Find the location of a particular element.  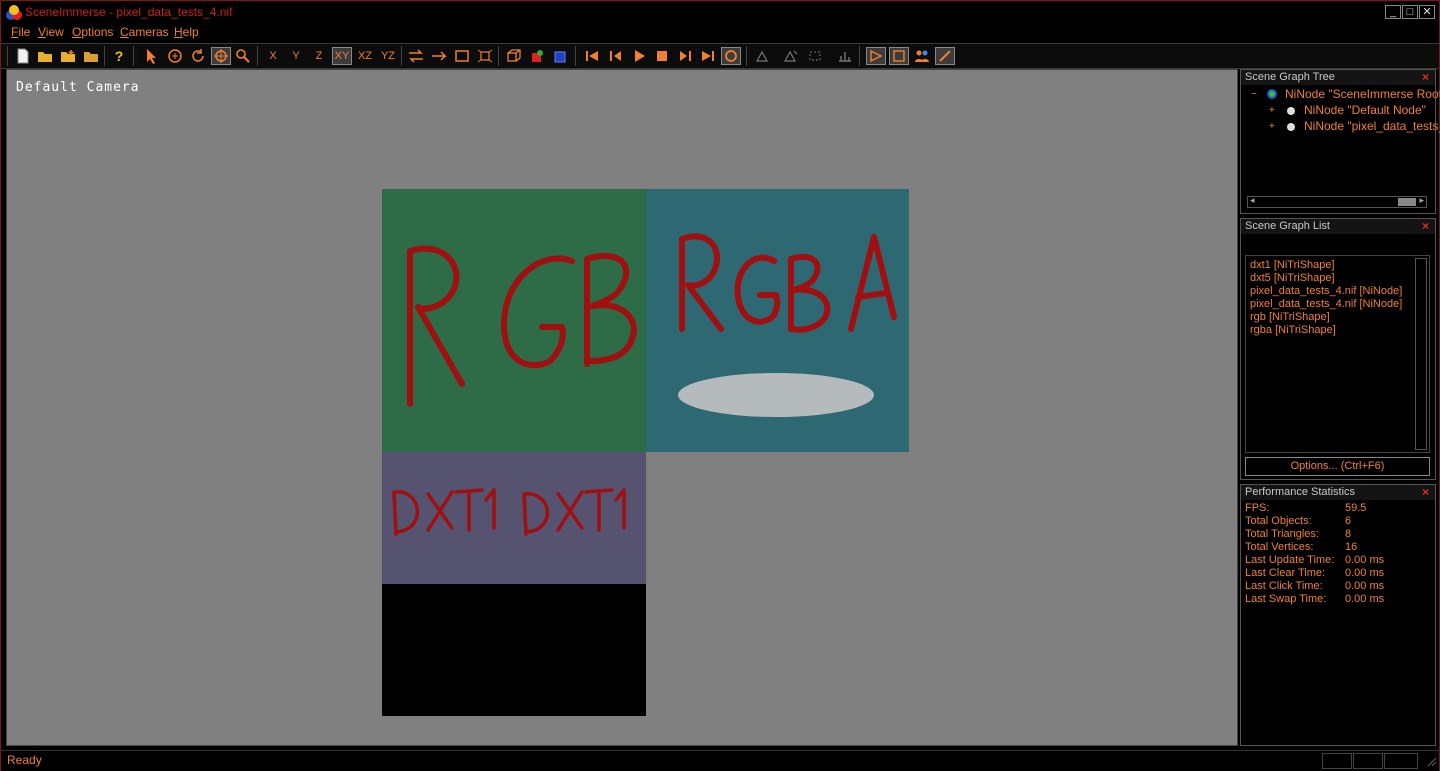

scroll-right-icon: ▸ is located at coordinates (1421, 200).